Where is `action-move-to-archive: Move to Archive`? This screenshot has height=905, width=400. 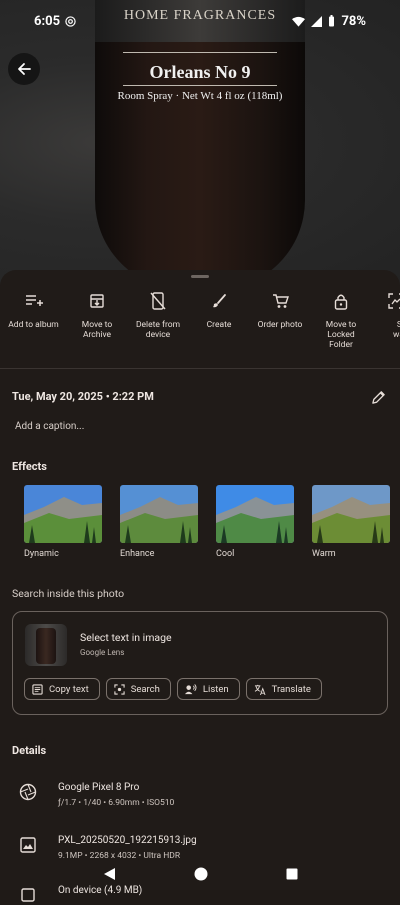
action-move-to-archive: Move to Archive is located at coordinates (97, 320).